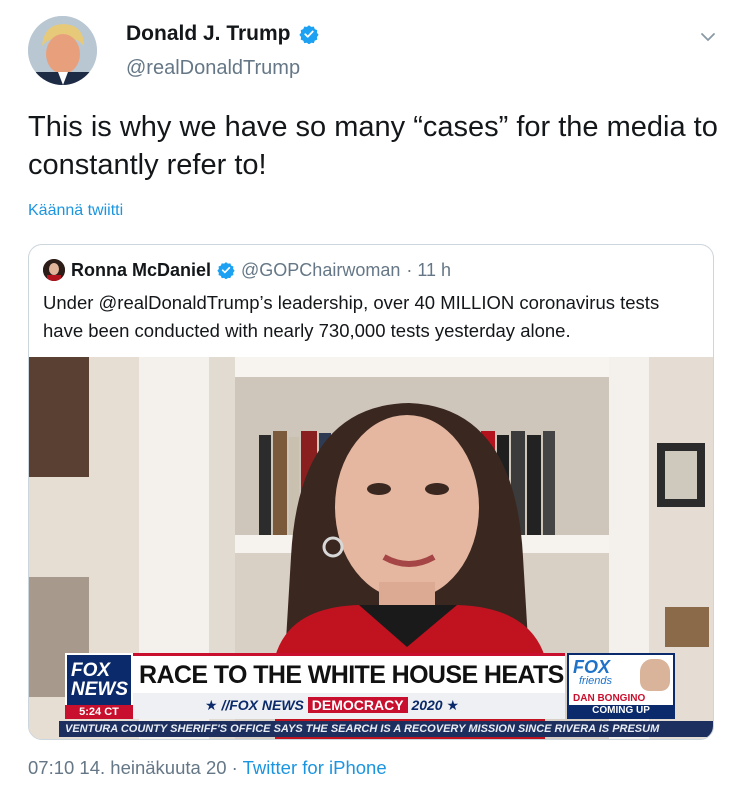 The width and height of the screenshot is (743, 800). I want to click on quoted-tweet-time: · 11 h, so click(429, 269).